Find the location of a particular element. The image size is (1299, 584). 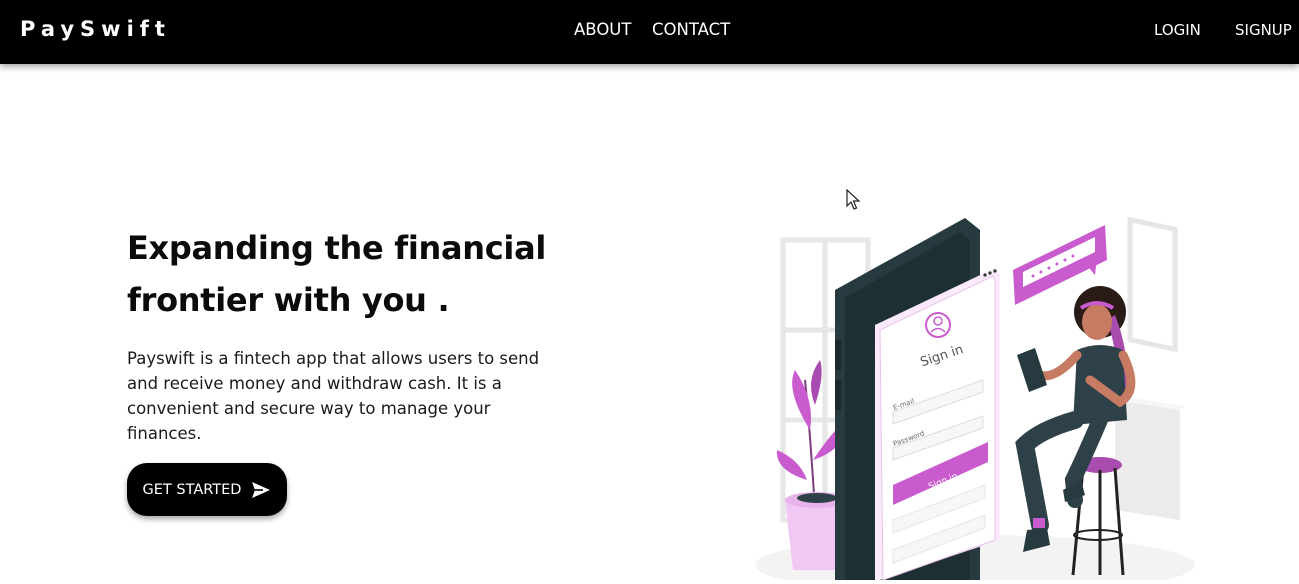

hero-title-line-1: Expanding the financial is located at coordinates (337, 248).